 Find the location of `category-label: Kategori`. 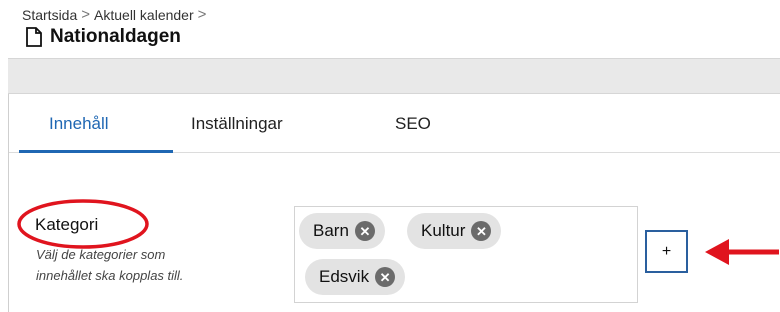

category-label: Kategori is located at coordinates (67, 224).